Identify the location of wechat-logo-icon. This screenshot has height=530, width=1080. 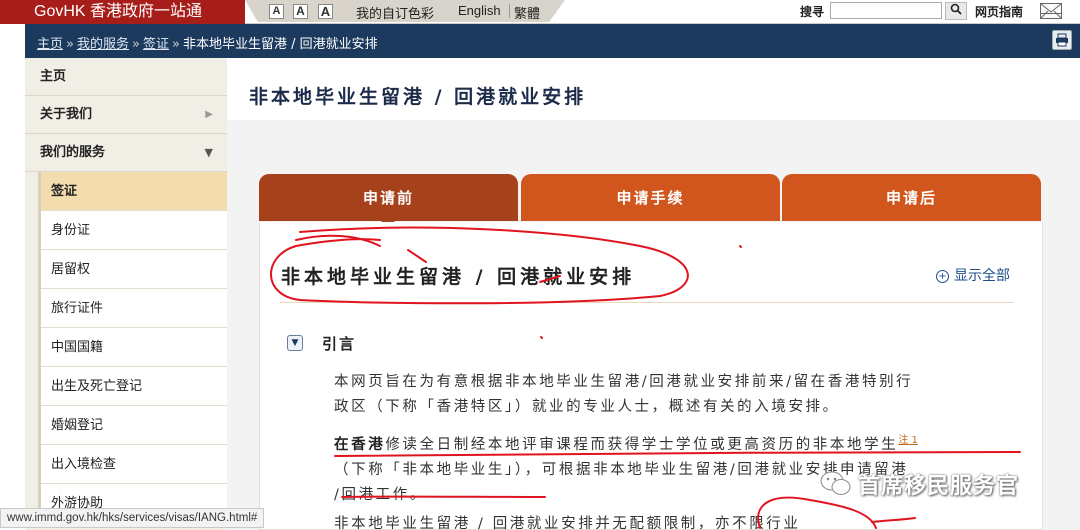
(835, 483).